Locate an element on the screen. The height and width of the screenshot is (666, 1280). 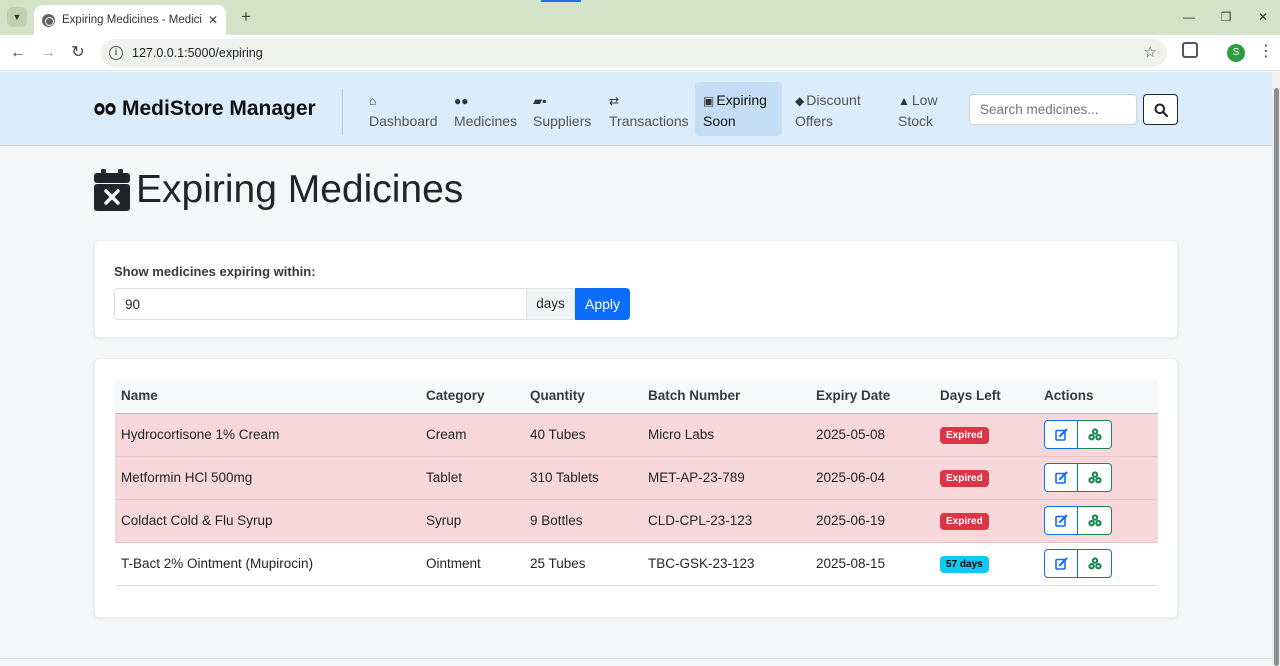
new-tab-icon: + is located at coordinates (246, 17).